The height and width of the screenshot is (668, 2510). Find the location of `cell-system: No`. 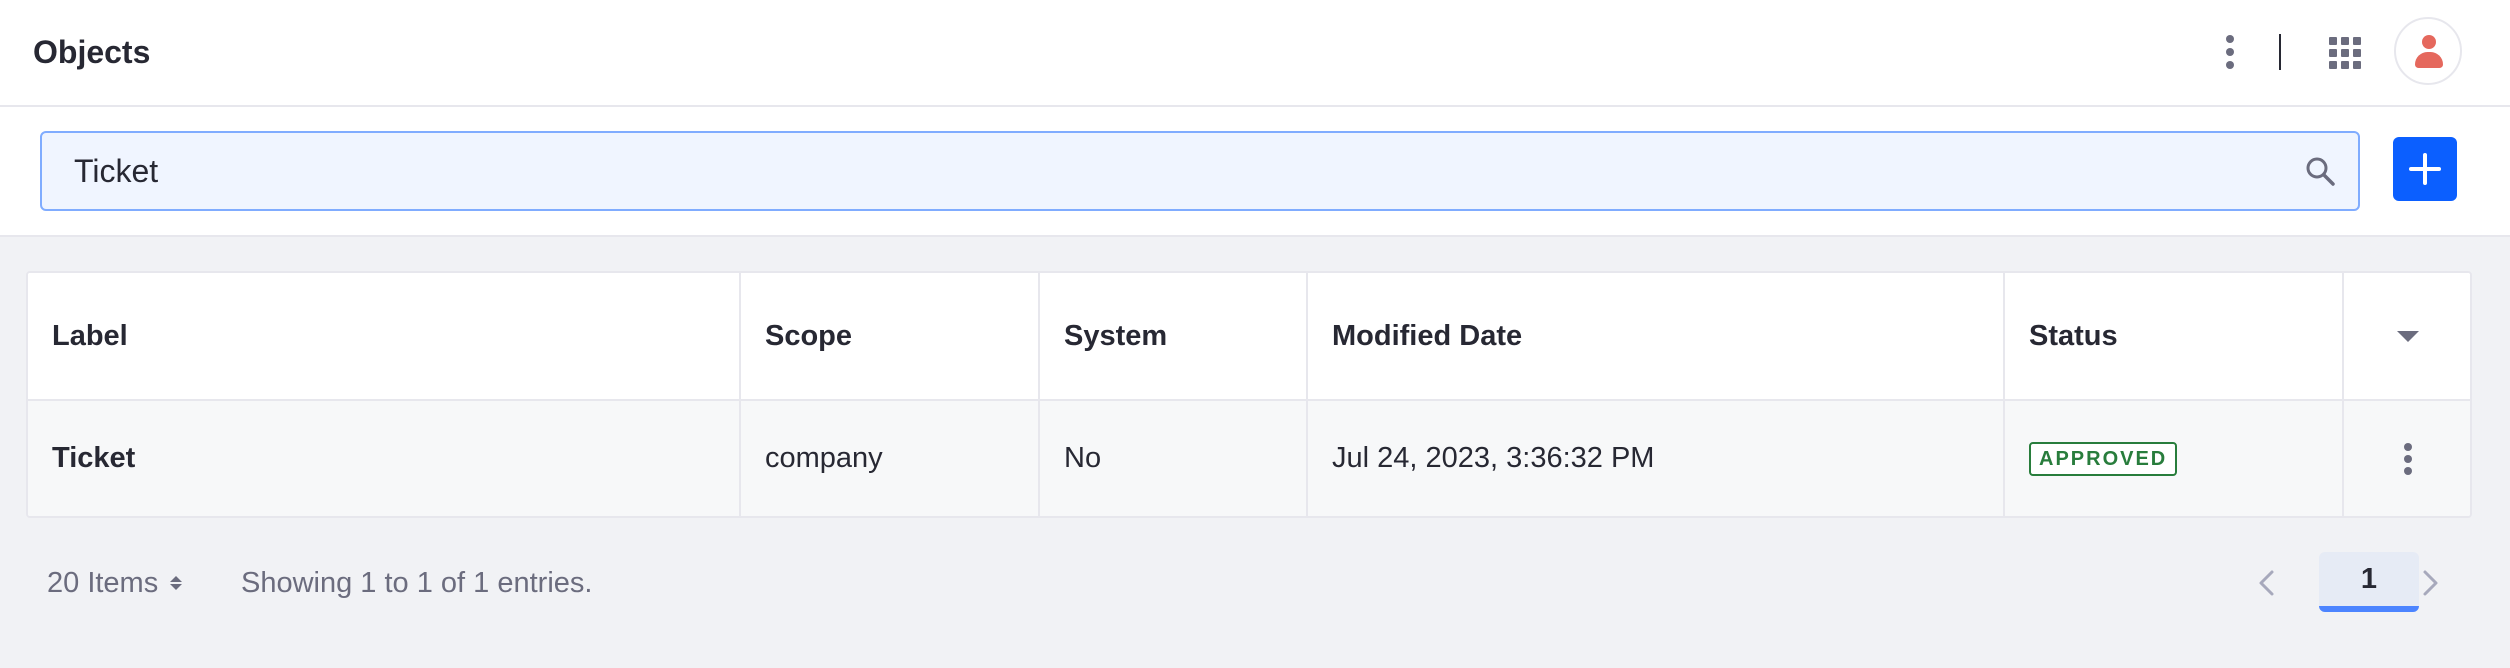

cell-system: No is located at coordinates (1174, 458).